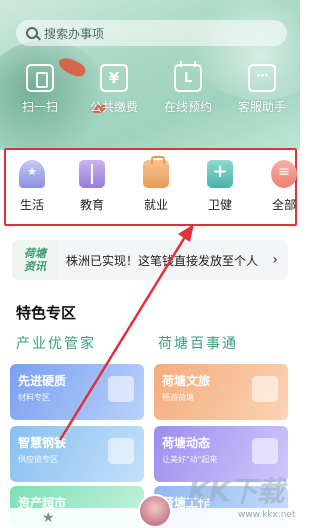  Describe the element at coordinates (236, 491) in the screenshot. I see `watermark-logo: KK下载` at that location.